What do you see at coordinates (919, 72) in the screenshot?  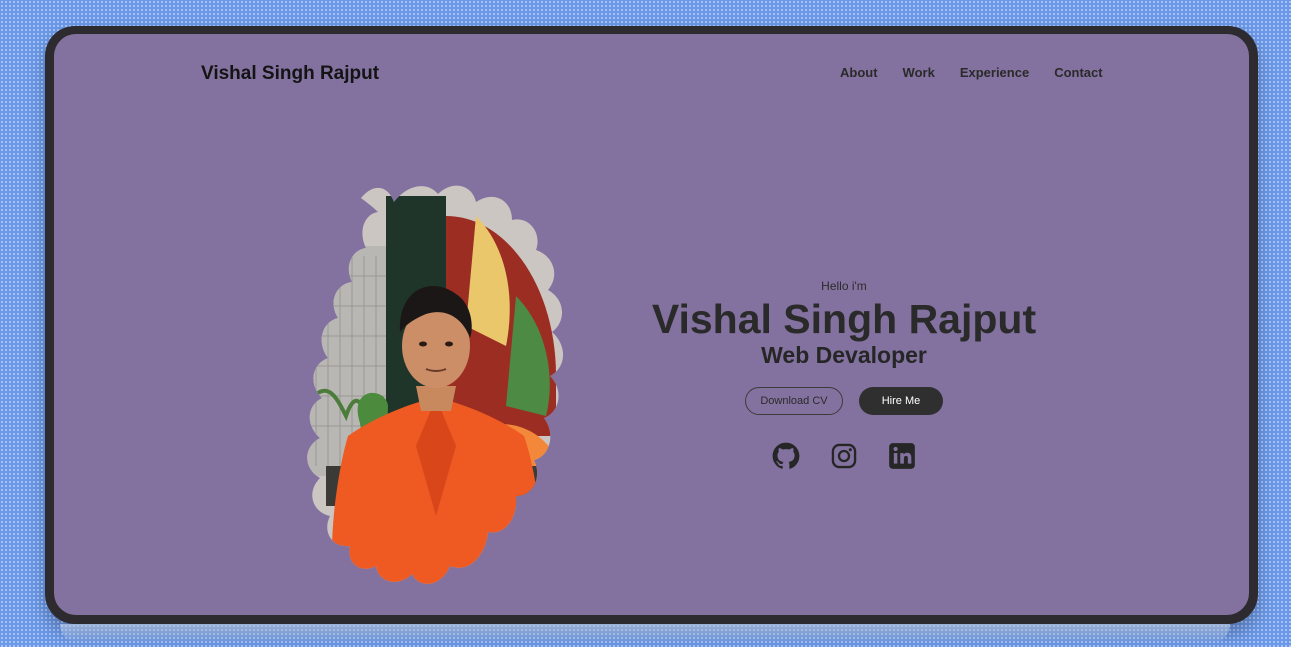 I see `nav-work: Work` at bounding box center [919, 72].